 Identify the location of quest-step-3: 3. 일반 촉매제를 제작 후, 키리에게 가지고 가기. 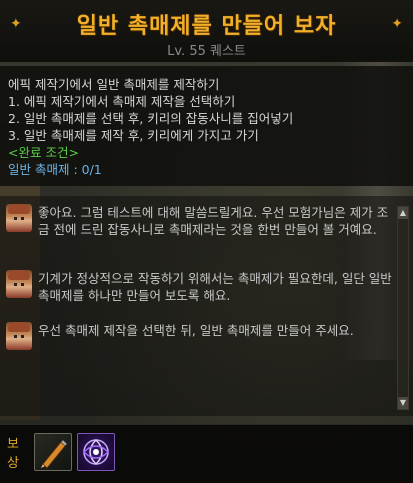
(133, 135).